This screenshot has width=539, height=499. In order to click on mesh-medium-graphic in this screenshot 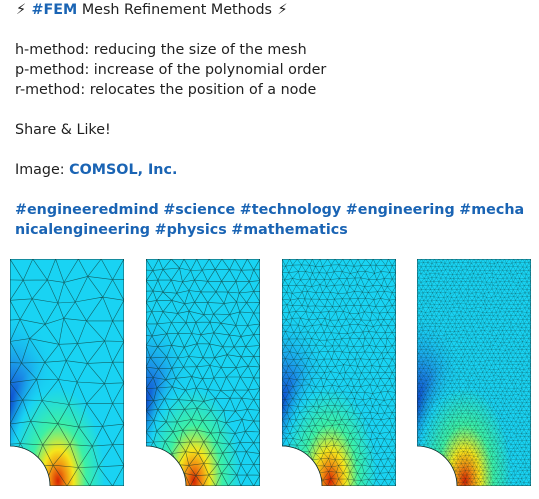, I will do `click(203, 372)`.